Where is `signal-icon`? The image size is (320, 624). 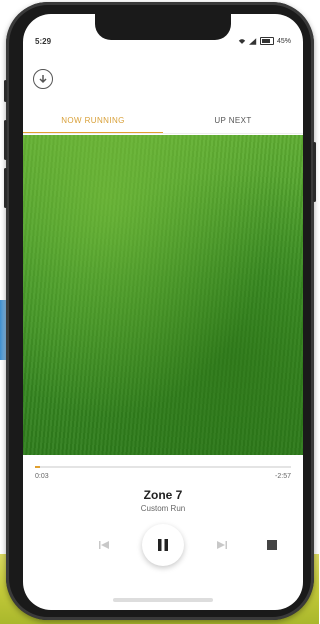
signal-icon is located at coordinates (252, 41).